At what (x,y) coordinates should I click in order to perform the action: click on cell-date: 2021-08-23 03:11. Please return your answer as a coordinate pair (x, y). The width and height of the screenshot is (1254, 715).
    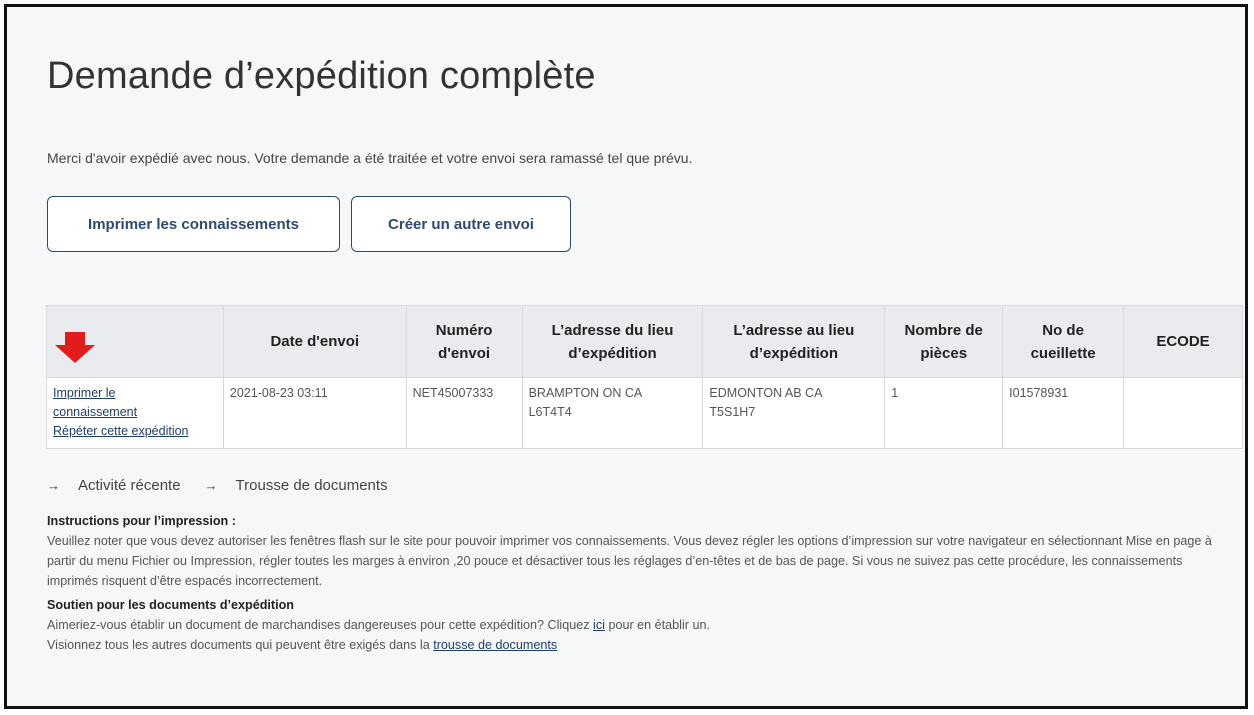
    Looking at the image, I should click on (314, 413).